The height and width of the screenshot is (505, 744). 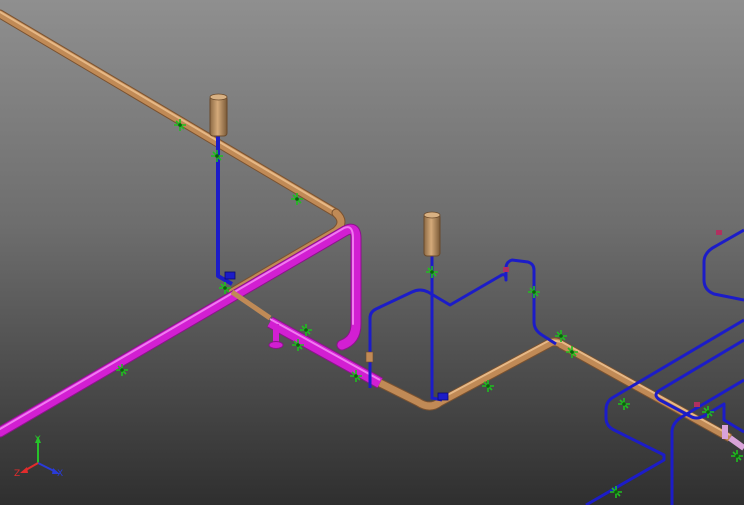 What do you see at coordinates (432, 234) in the screenshot?
I see `vessel-center` at bounding box center [432, 234].